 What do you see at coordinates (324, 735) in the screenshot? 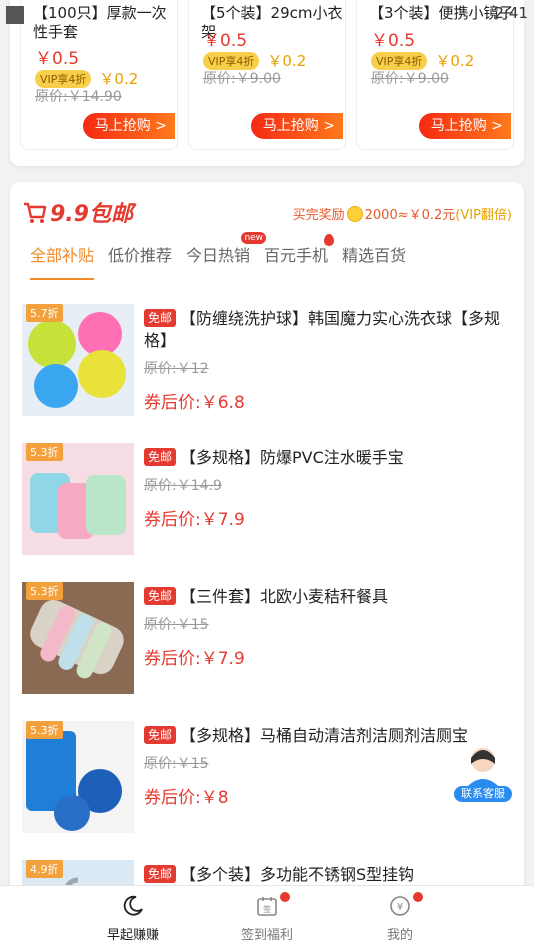
I see `item-title-text: 【多规格】马桶自动清洁剂洁厕剂洁厕宝` at bounding box center [324, 735].